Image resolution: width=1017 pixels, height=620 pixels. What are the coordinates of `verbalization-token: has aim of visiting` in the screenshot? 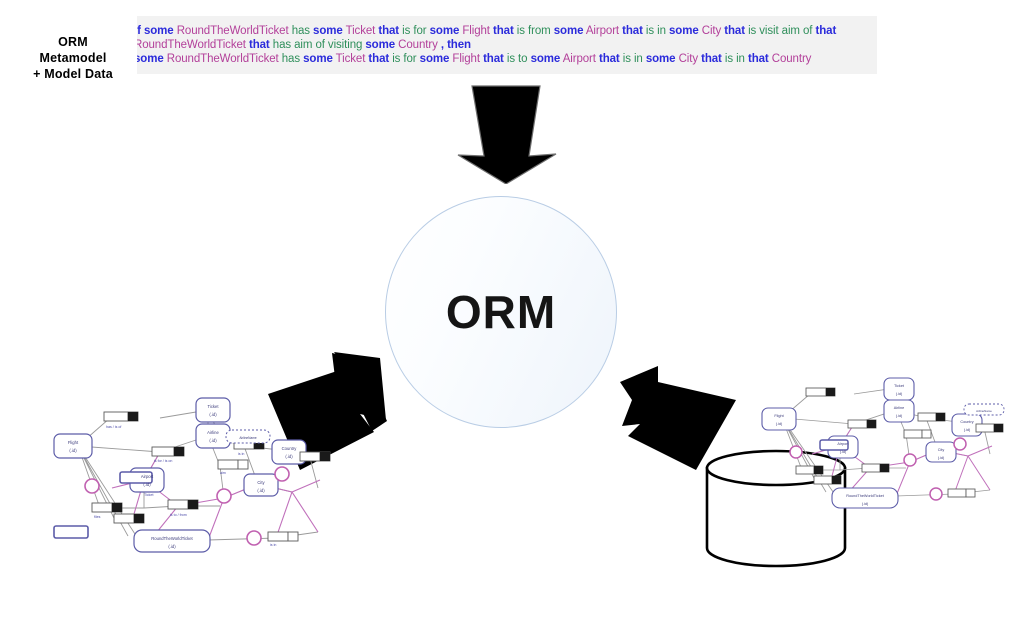 It's located at (317, 45).